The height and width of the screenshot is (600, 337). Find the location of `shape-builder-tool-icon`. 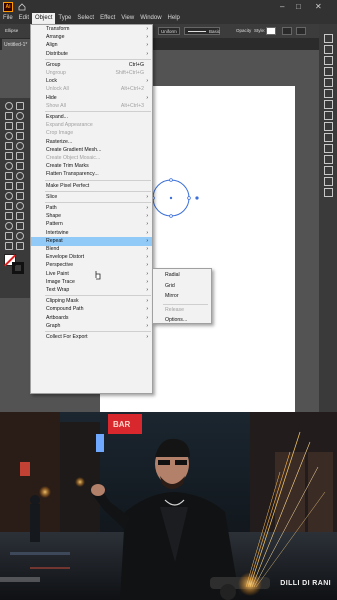

shape-builder-tool-icon is located at coordinates (9, 196).